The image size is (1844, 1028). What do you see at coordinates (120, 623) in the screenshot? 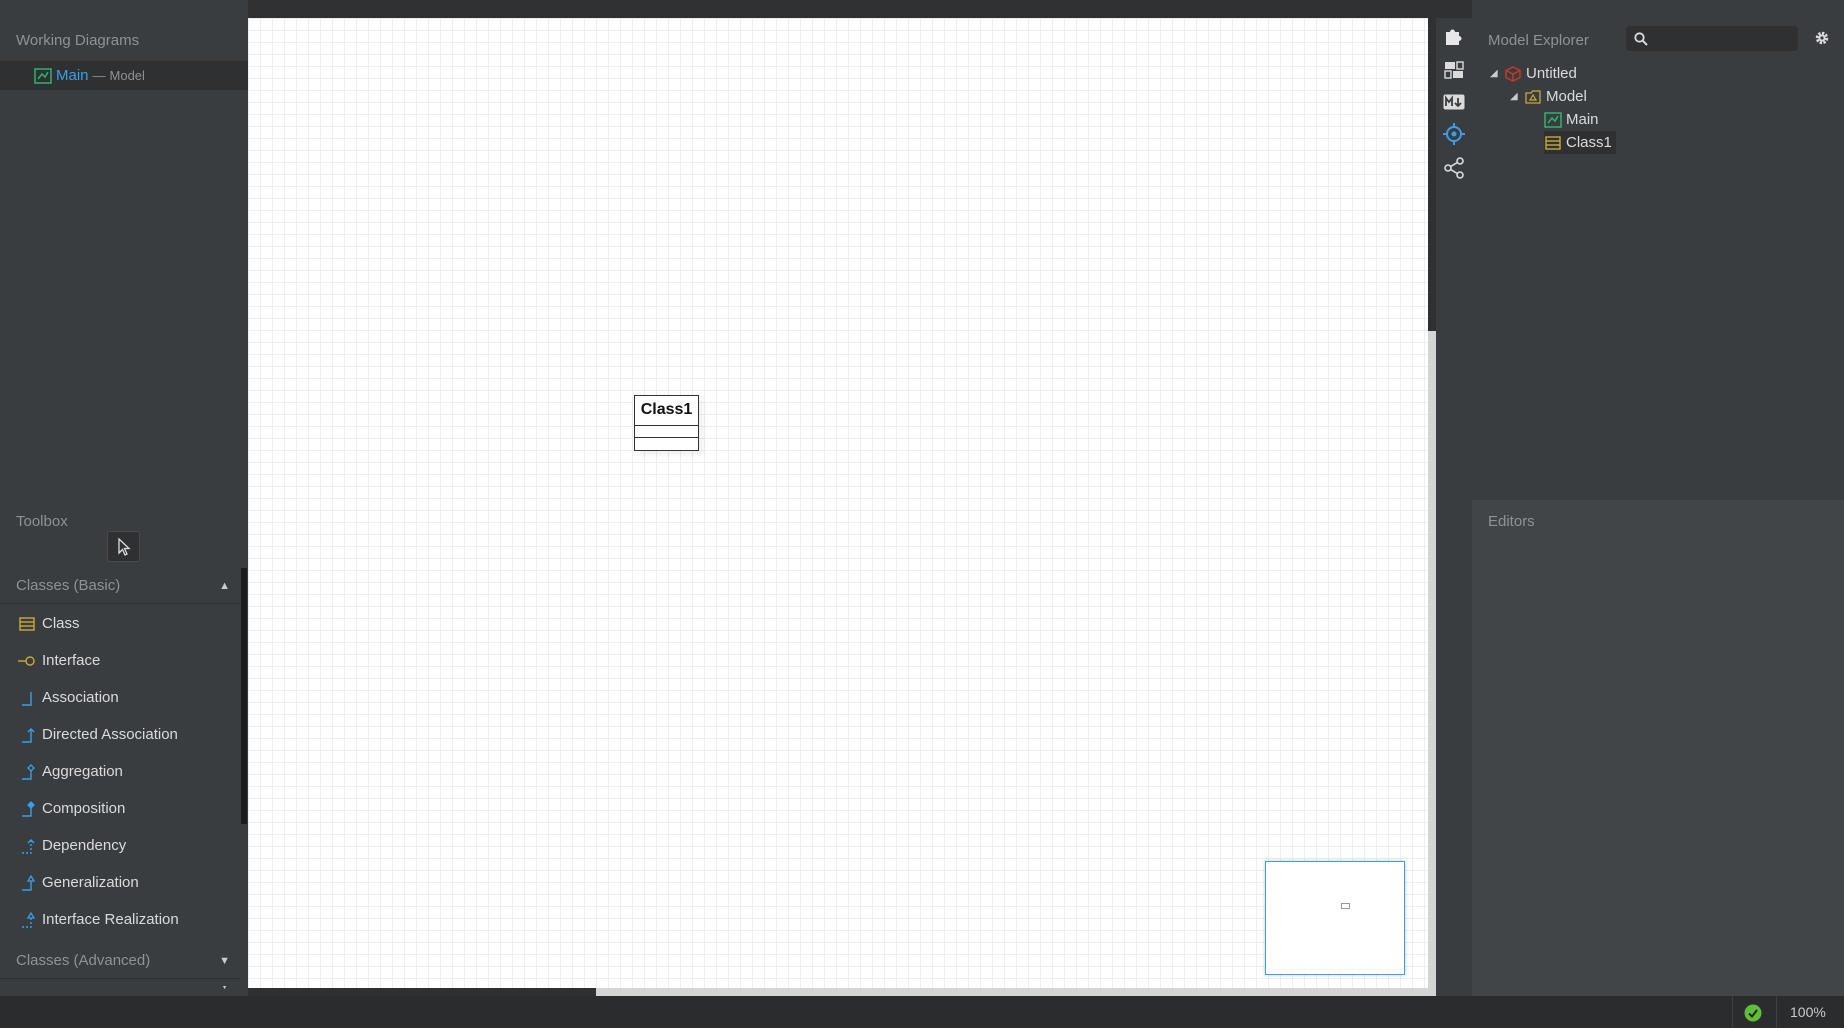
I see `toolbox-item-class: Class` at bounding box center [120, 623].